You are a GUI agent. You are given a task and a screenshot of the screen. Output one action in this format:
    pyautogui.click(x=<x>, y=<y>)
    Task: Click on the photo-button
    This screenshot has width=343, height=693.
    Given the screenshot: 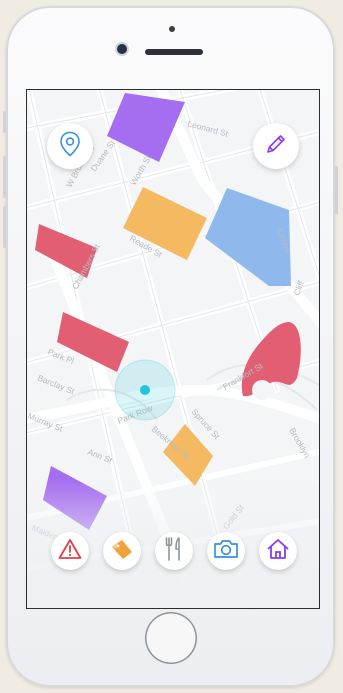 What is the action you would take?
    pyautogui.click(x=226, y=551)
    